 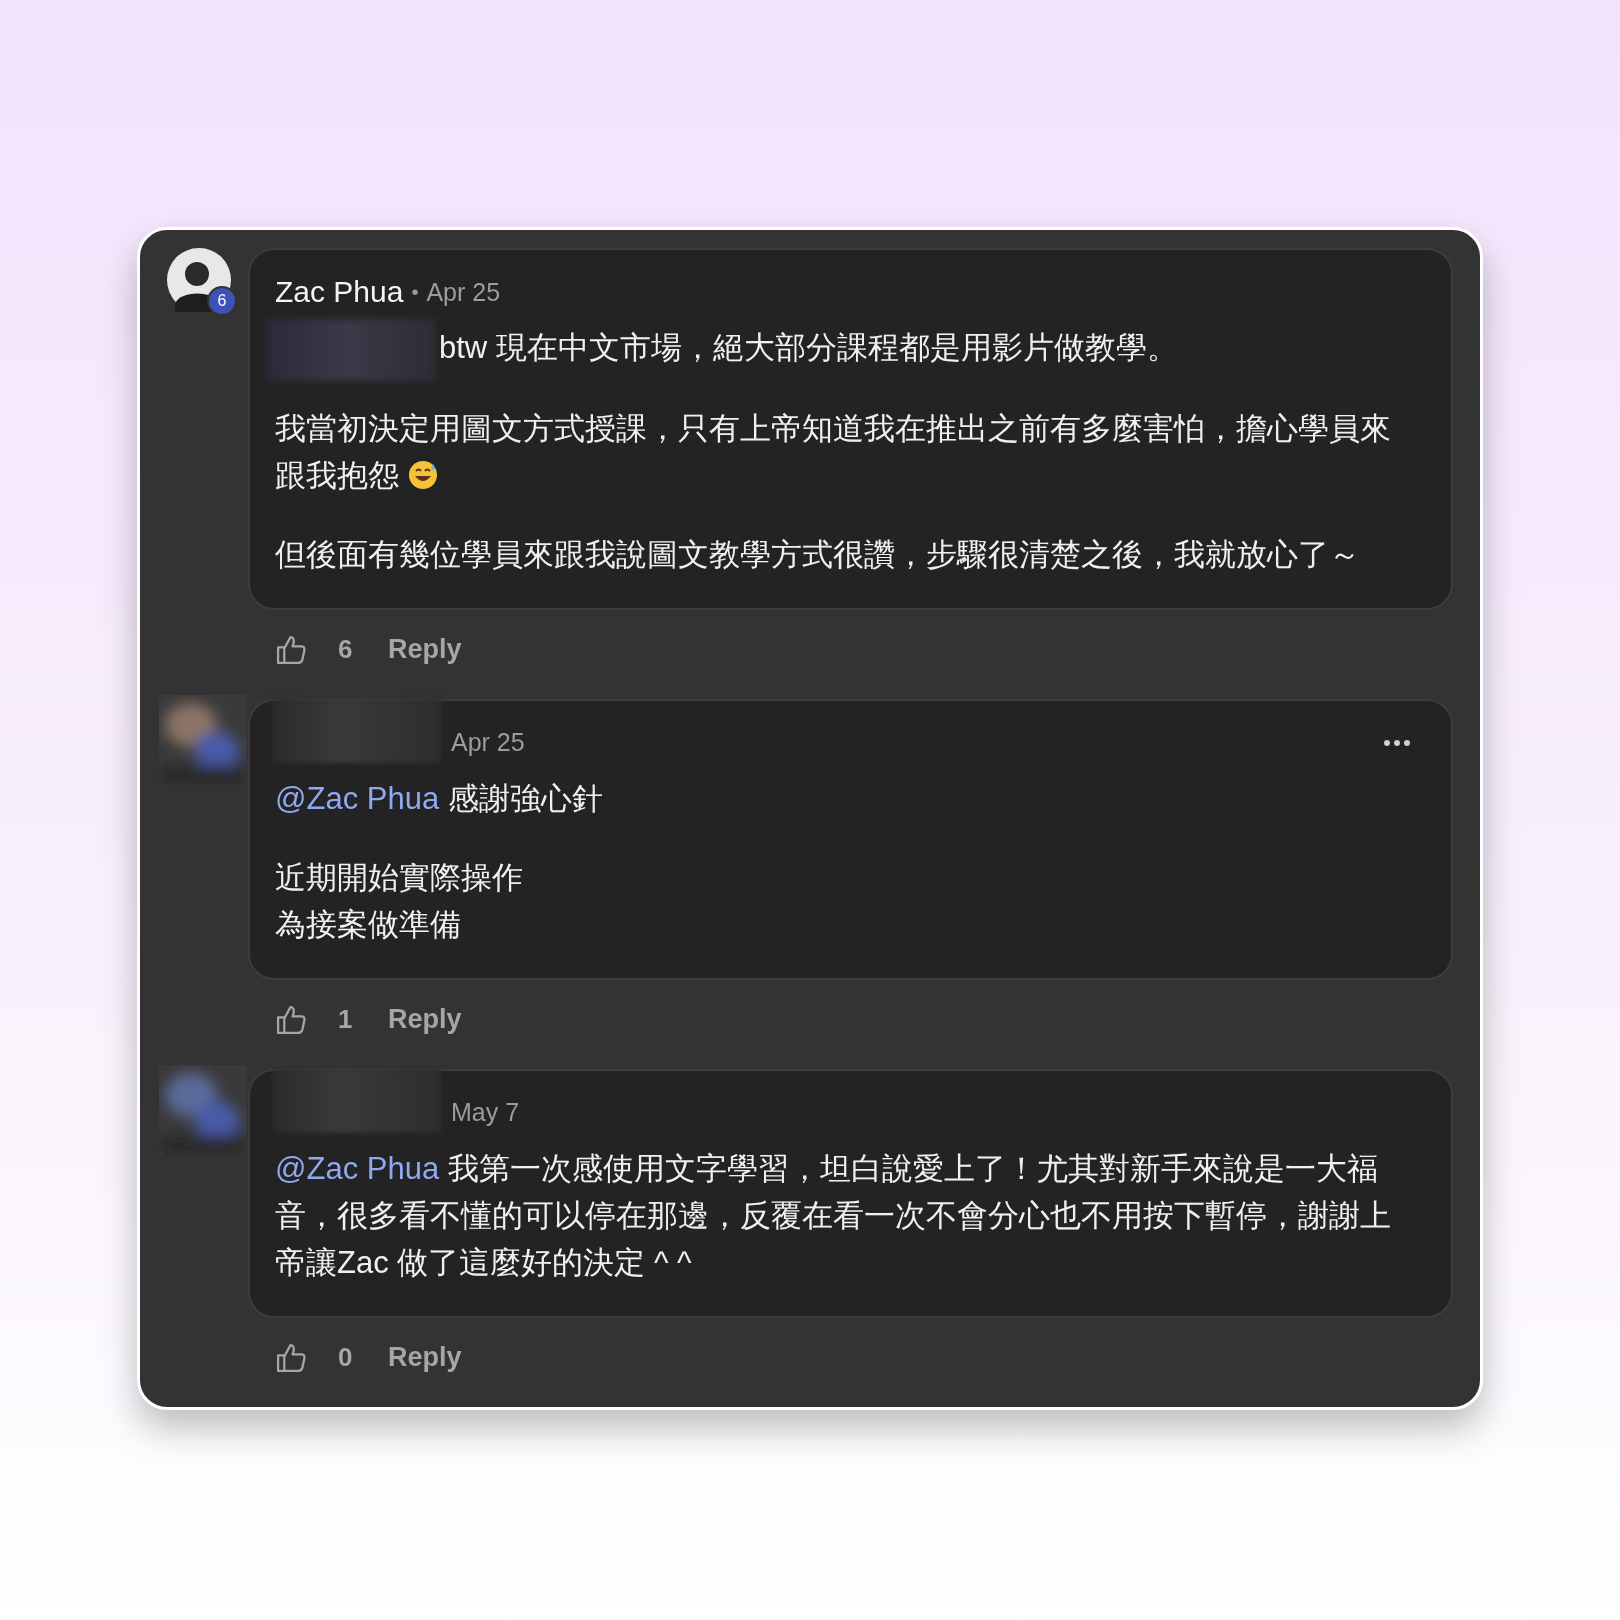 What do you see at coordinates (346, 1358) in the screenshot?
I see `like-count: 0` at bounding box center [346, 1358].